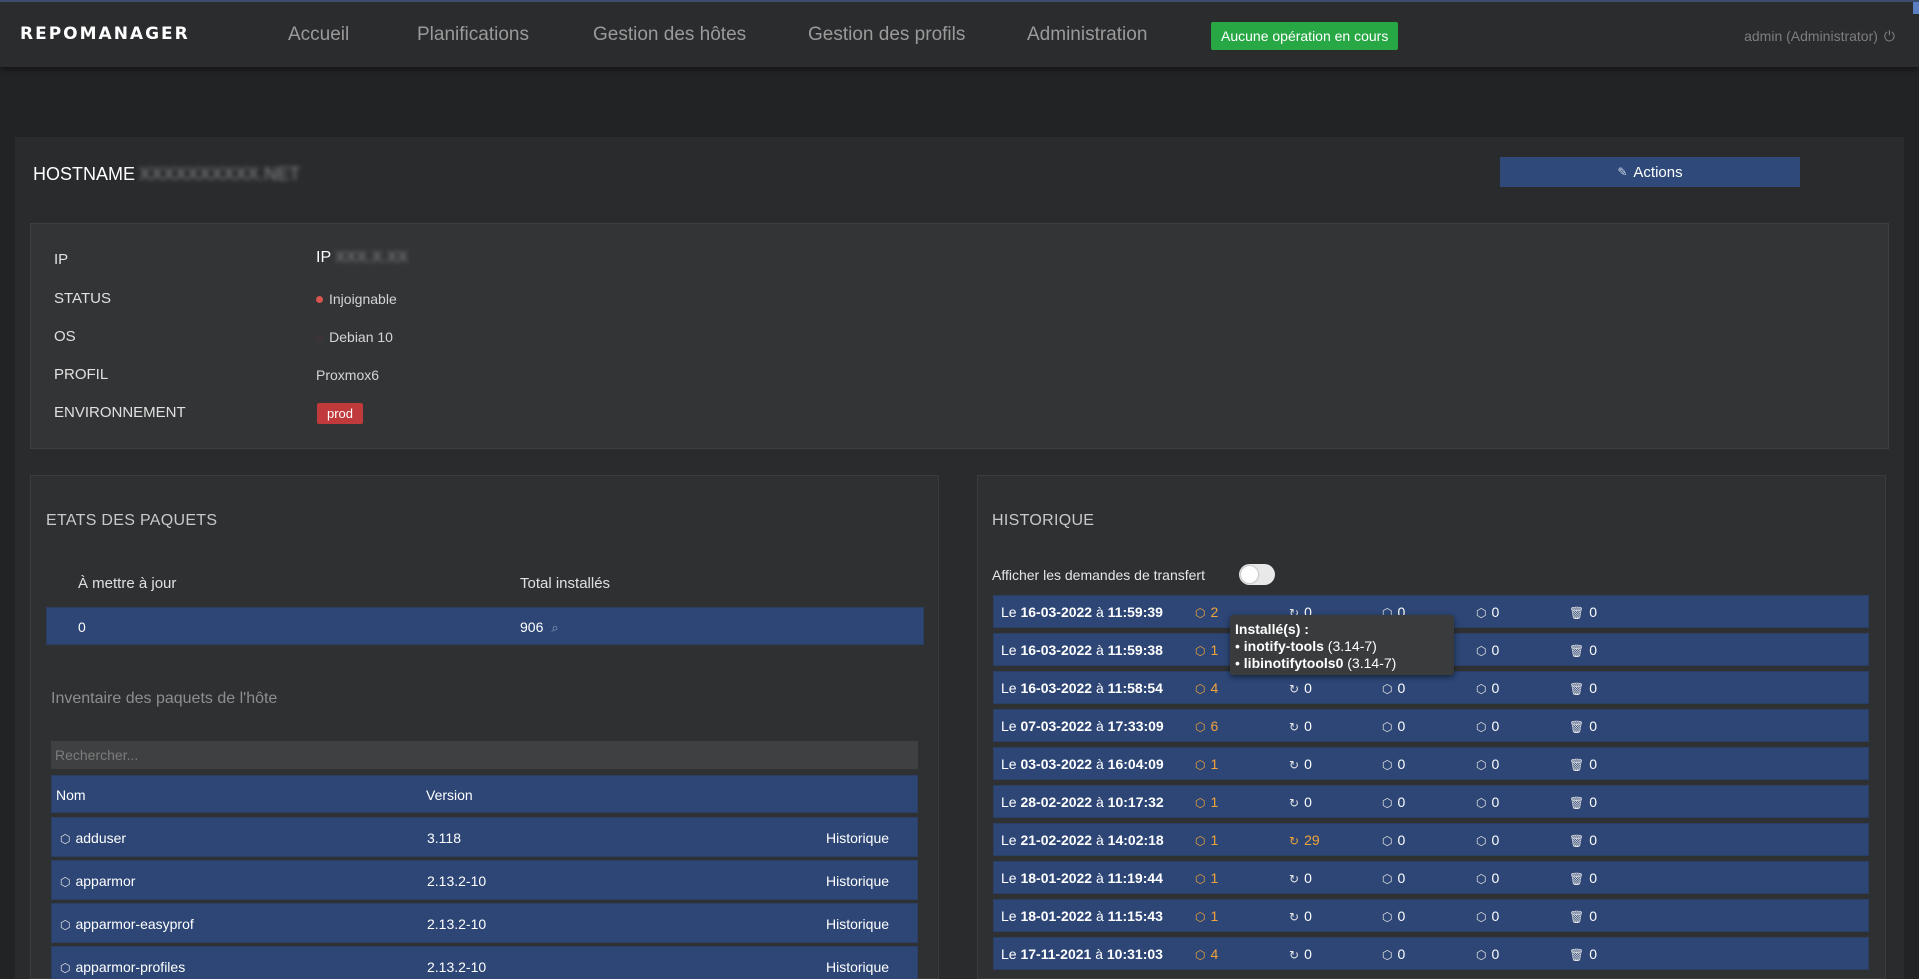 This screenshot has height=979, width=1919. Describe the element at coordinates (473, 35) in the screenshot. I see `nav-planifications: Planifications` at that location.